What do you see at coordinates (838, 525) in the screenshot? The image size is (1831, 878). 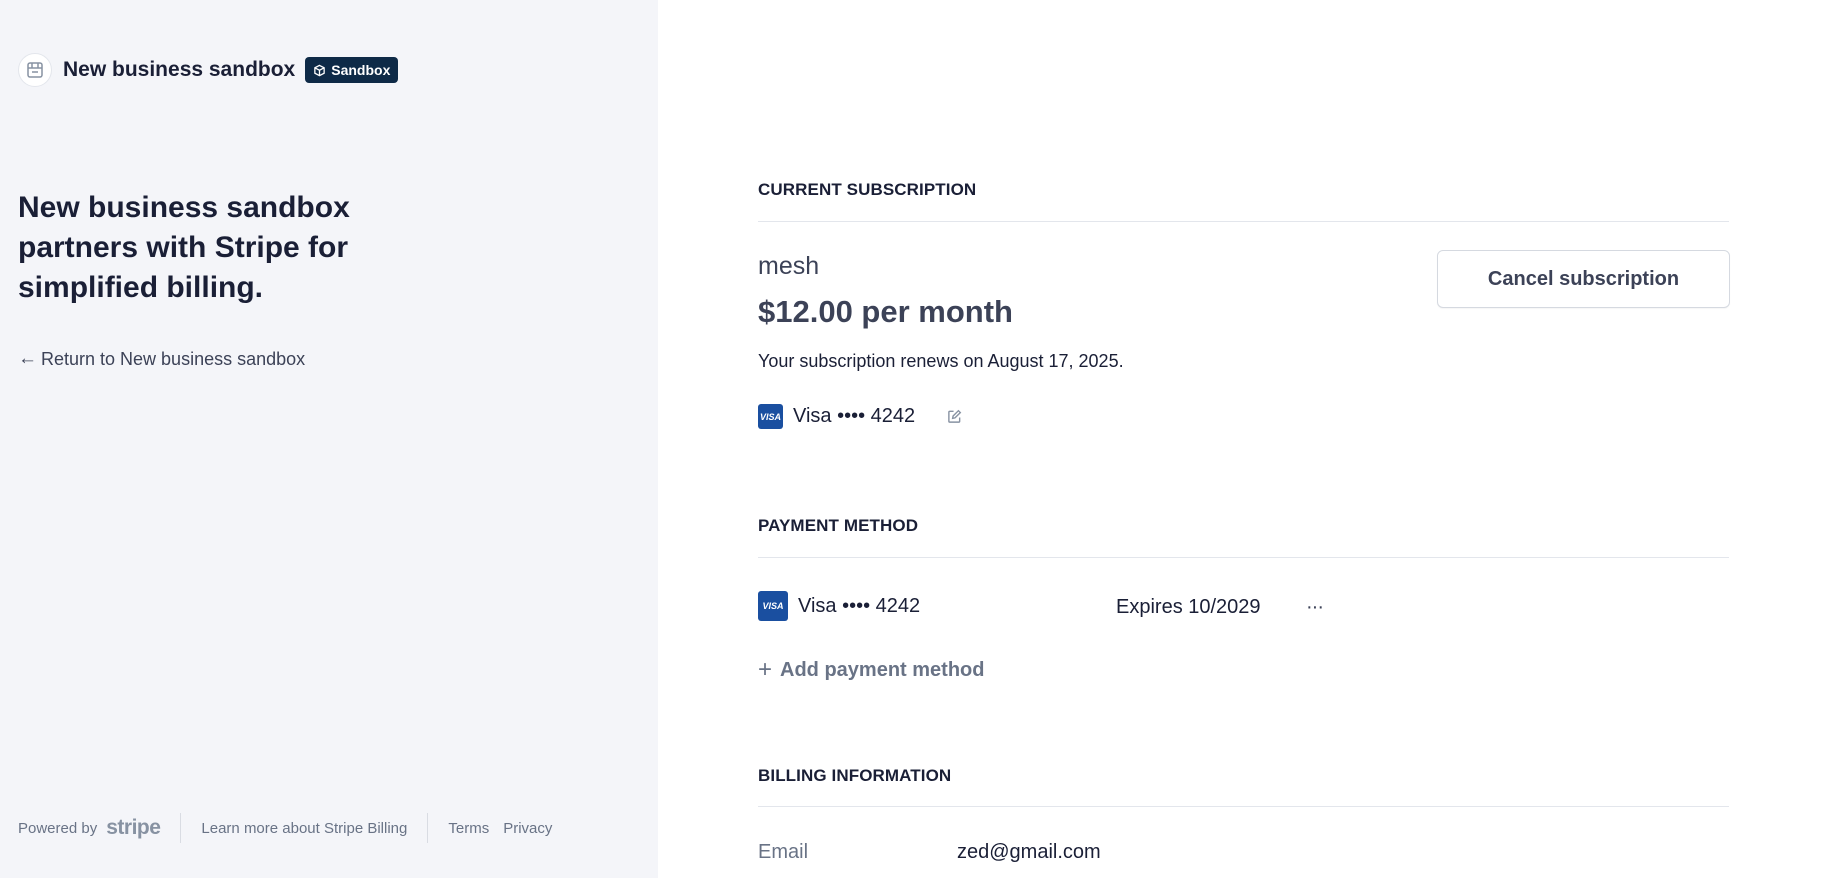 I see `payment-method-title: PAYMENT METHOD` at bounding box center [838, 525].